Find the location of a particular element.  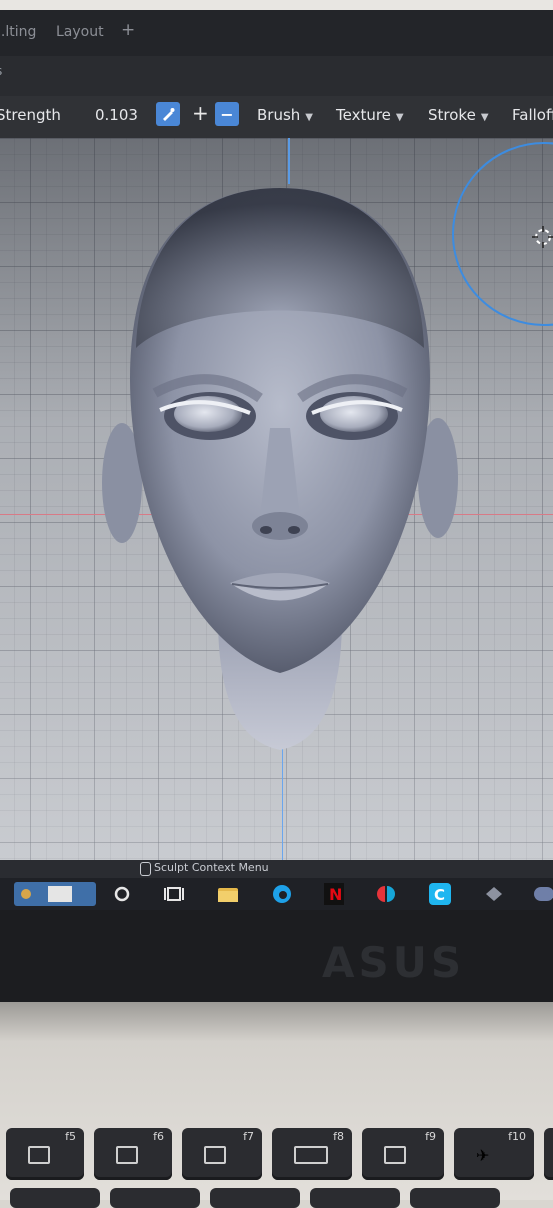

netflix-icon: N is located at coordinates (334, 894).